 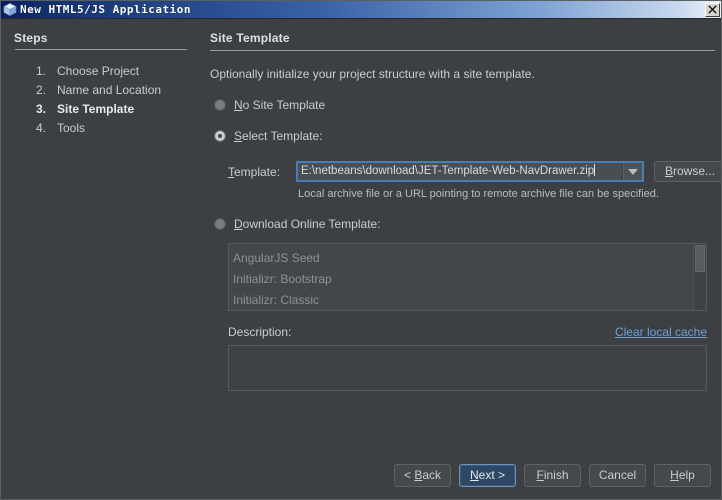 I want to click on dialog-button-bar: < Back Next > Finish Cancel Help, so click(x=552, y=475).